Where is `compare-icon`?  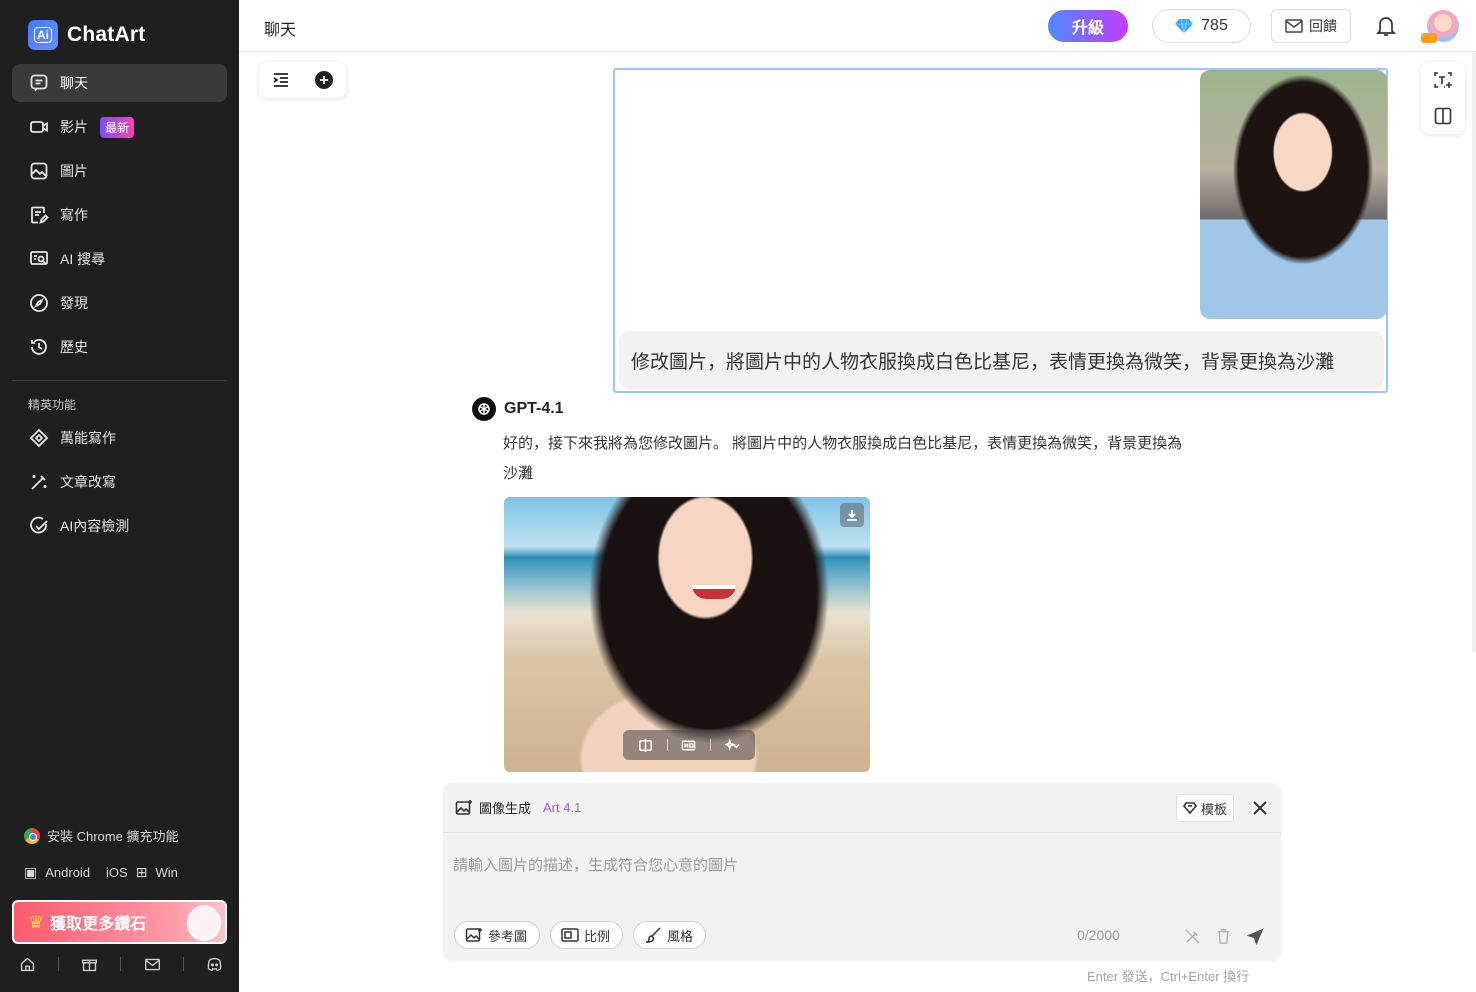 compare-icon is located at coordinates (645, 745).